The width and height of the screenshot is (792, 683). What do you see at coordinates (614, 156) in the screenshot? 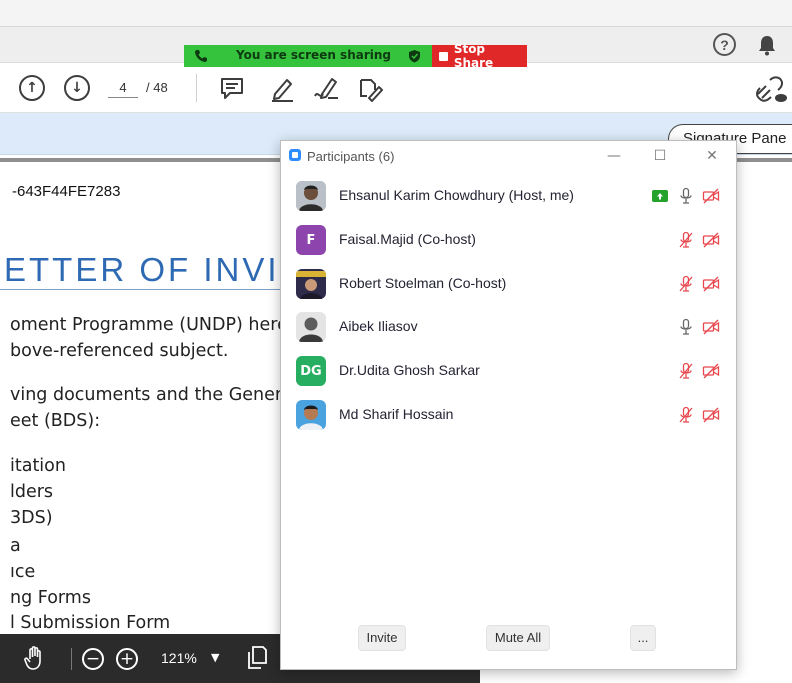
I see `minimize-icon: —` at bounding box center [614, 156].